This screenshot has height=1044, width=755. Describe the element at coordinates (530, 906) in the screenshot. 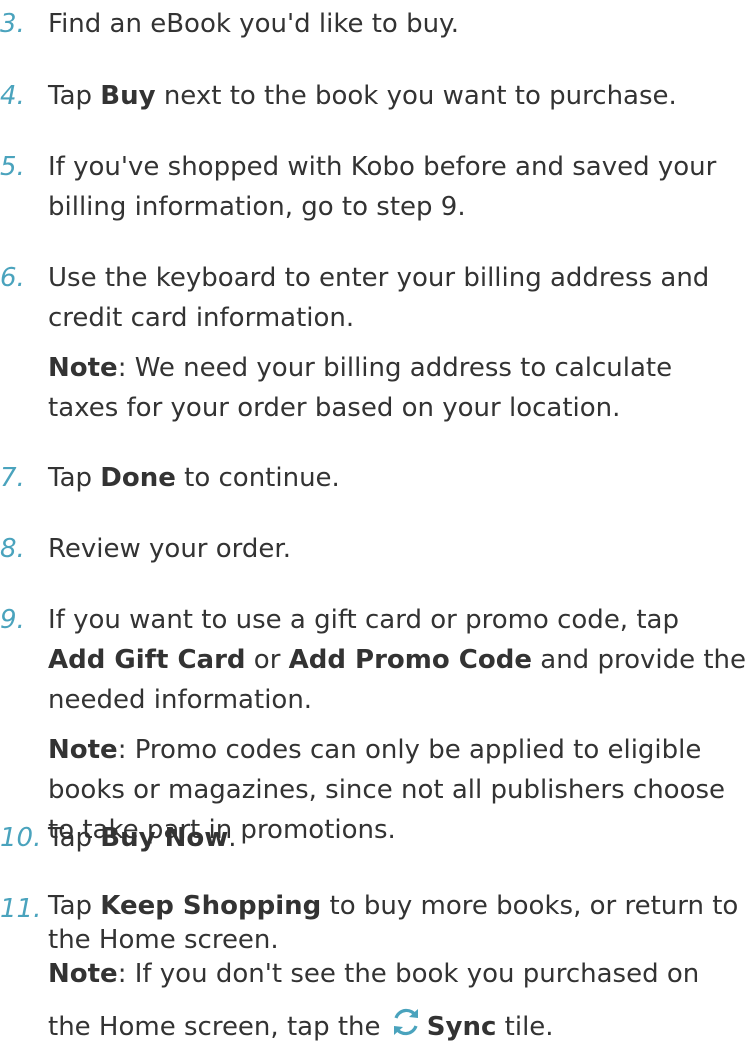

I see `text-run: to buy more books, or return to` at that location.